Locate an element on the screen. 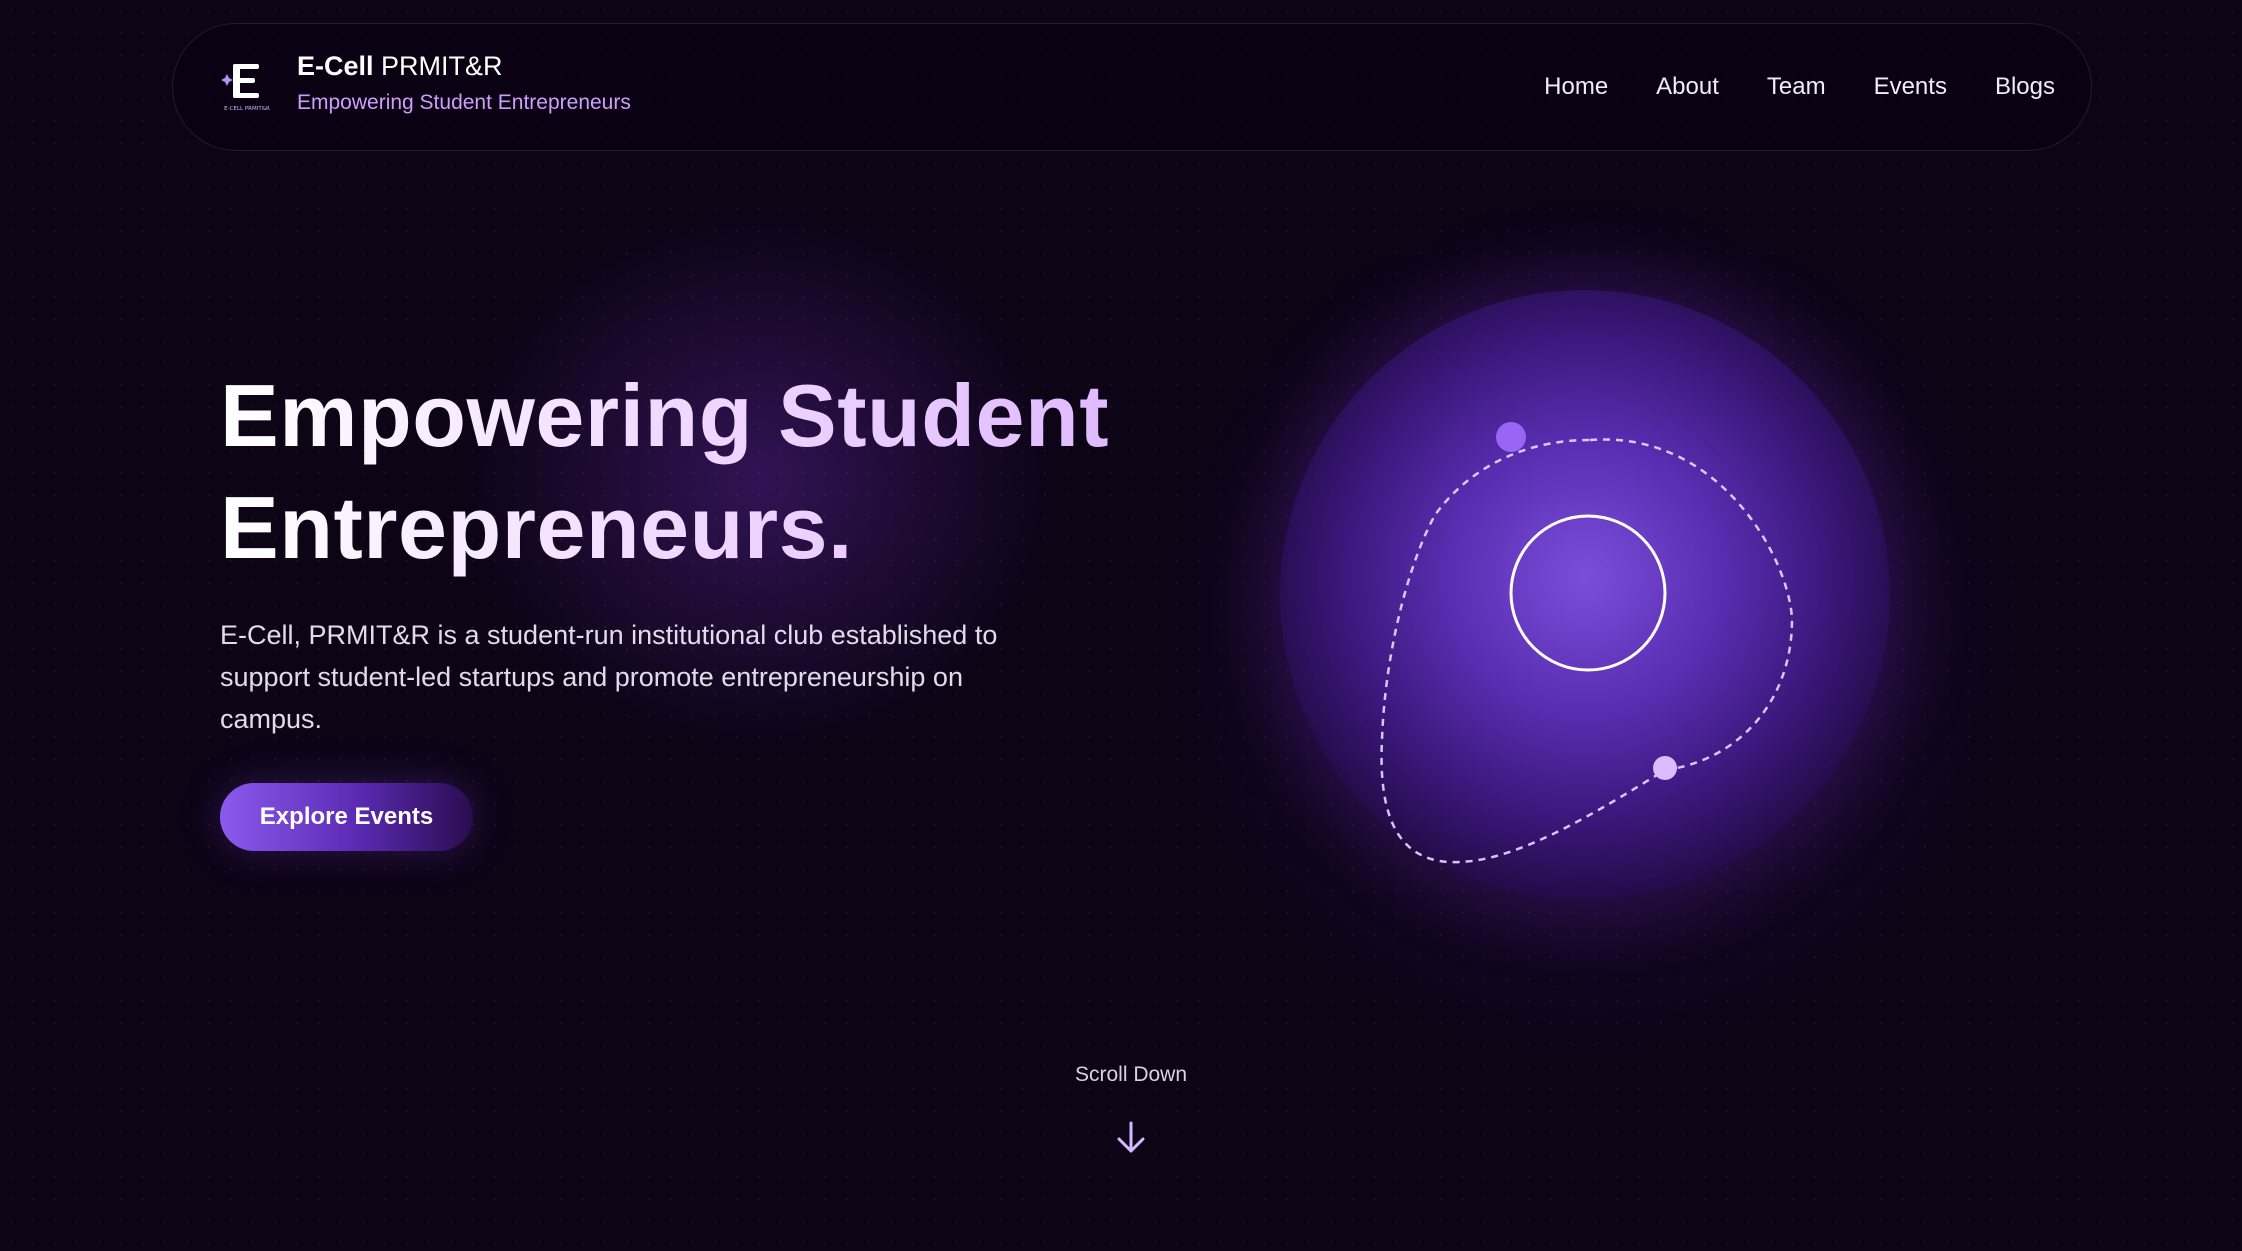 This screenshot has height=1251, width=2242. orbit-path is located at coordinates (1587, 651).